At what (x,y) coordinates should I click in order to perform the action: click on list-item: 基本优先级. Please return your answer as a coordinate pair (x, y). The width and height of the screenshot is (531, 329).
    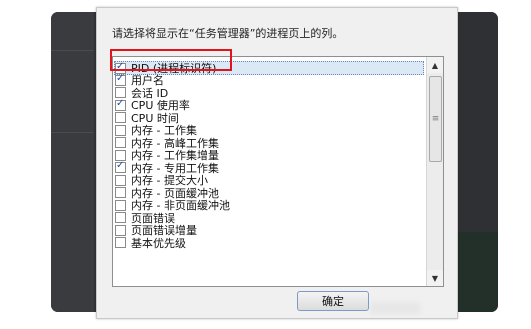
    Looking at the image, I should click on (150, 243).